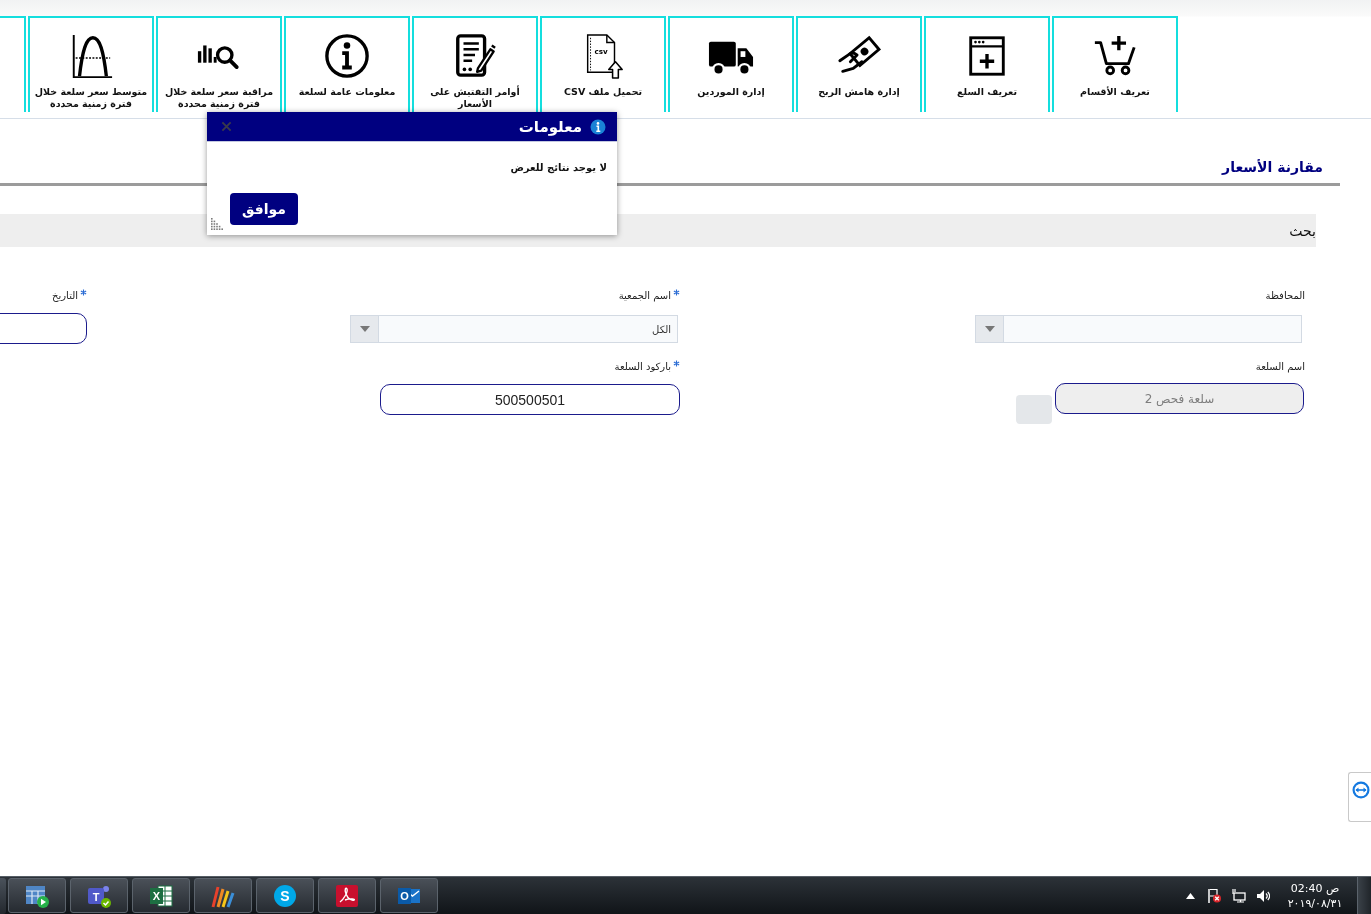 This screenshot has height=914, width=1371. What do you see at coordinates (558, 168) in the screenshot?
I see `dialog-message: لا يوجد نتائج للعرض` at bounding box center [558, 168].